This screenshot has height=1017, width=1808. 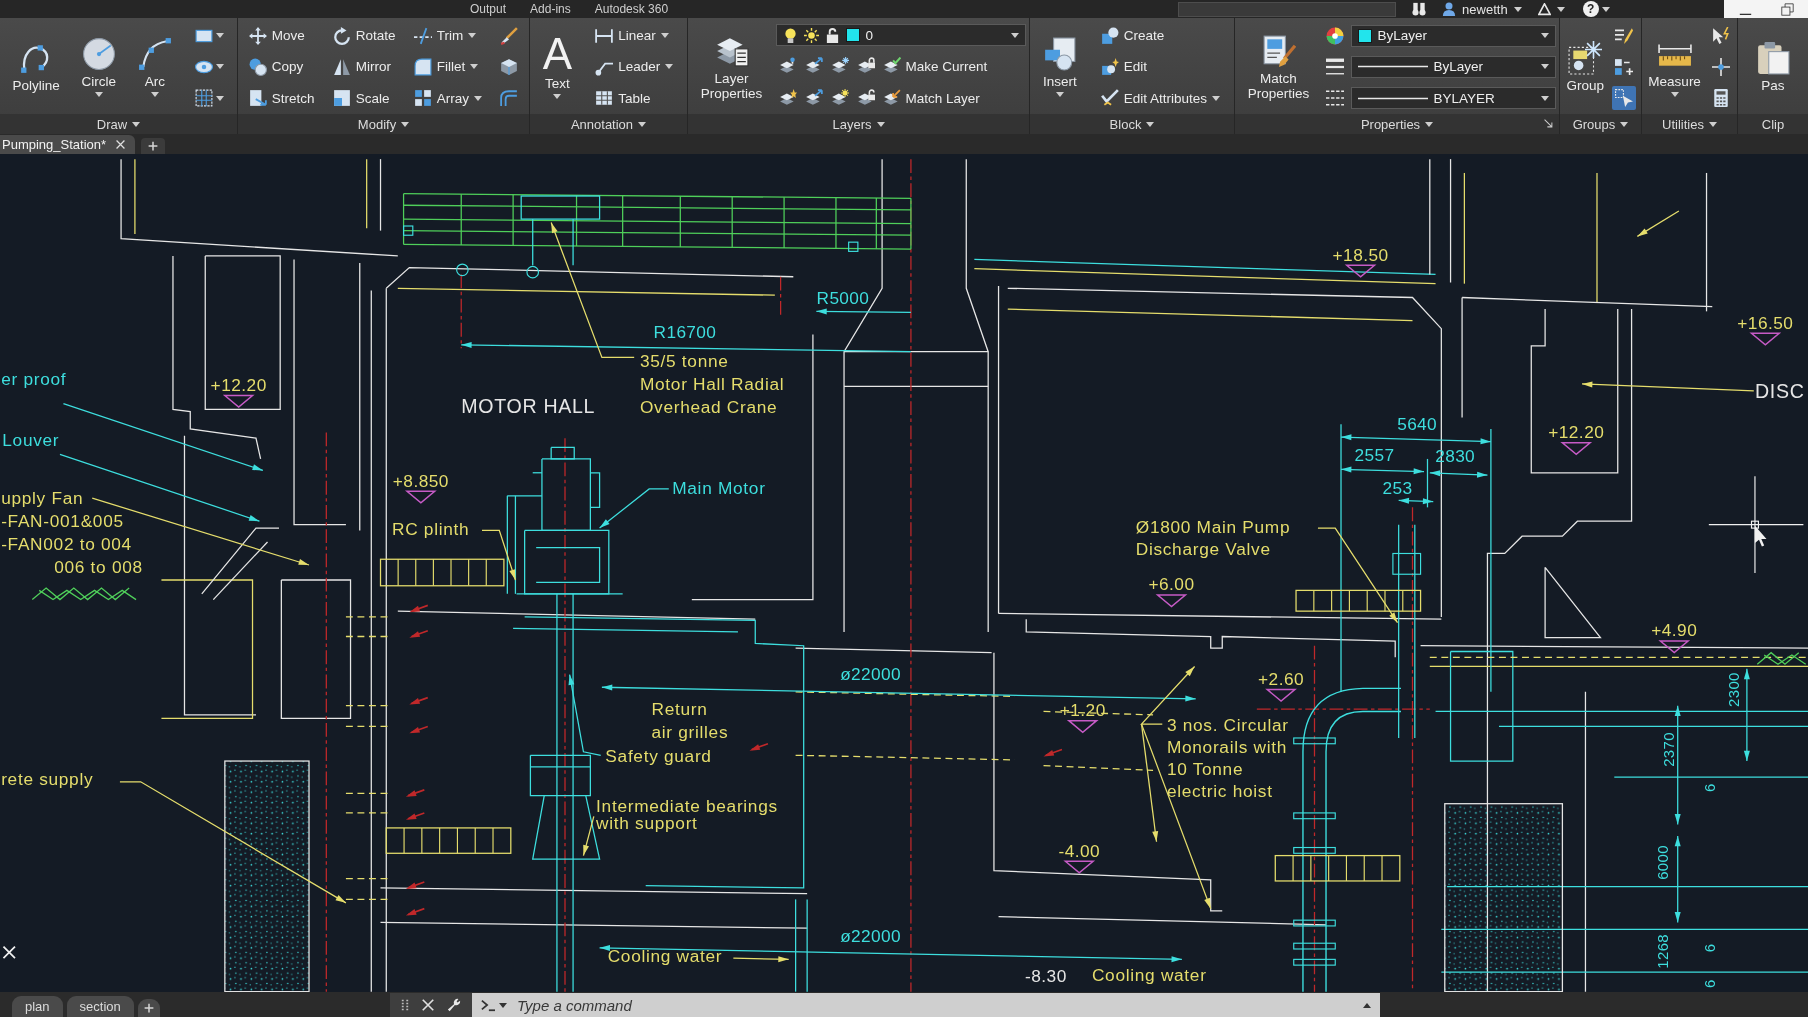 What do you see at coordinates (900, 35) in the screenshot?
I see `layer-dropdown: 0` at bounding box center [900, 35].